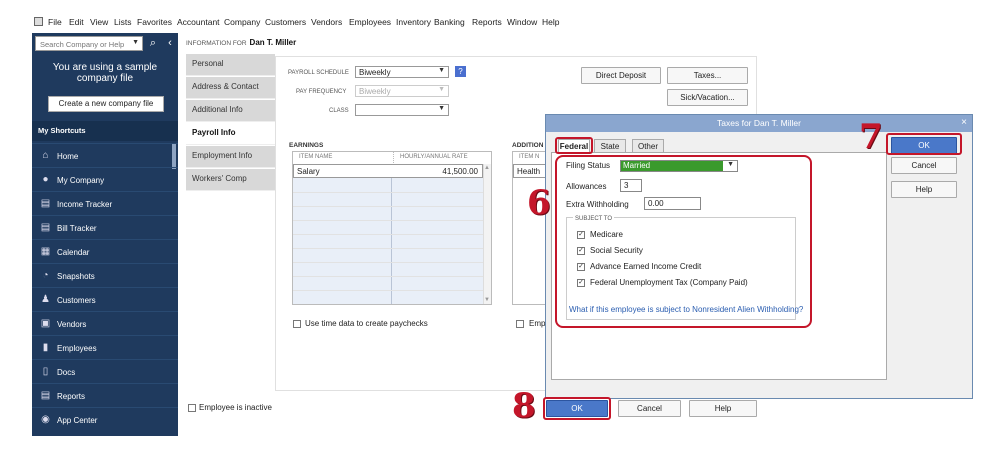 This screenshot has width=999, height=474. I want to click on search-input: Search Company or Help ▼, so click(89, 43).